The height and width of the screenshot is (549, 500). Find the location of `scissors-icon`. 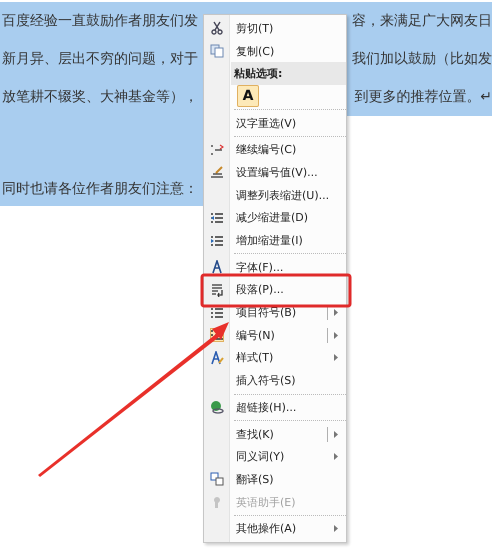

scissors-icon is located at coordinates (217, 28).